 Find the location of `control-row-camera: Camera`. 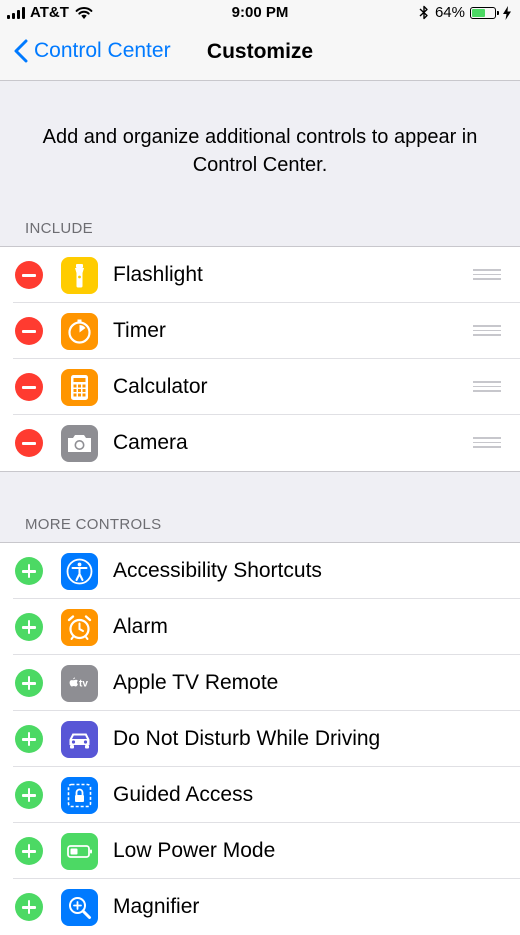

control-row-camera: Camera is located at coordinates (260, 443).